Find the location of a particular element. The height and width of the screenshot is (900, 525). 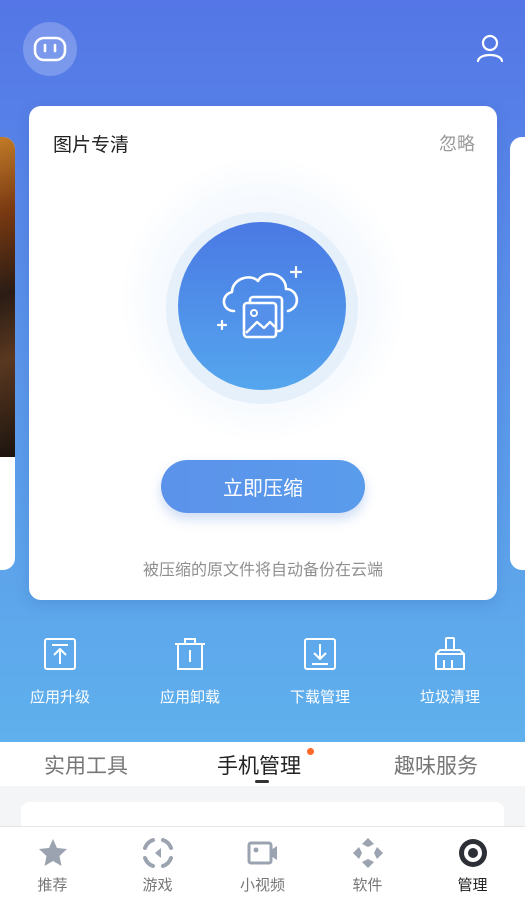

category-tabs: 实用工具 手机管理 趣味服务 is located at coordinates (262, 764).